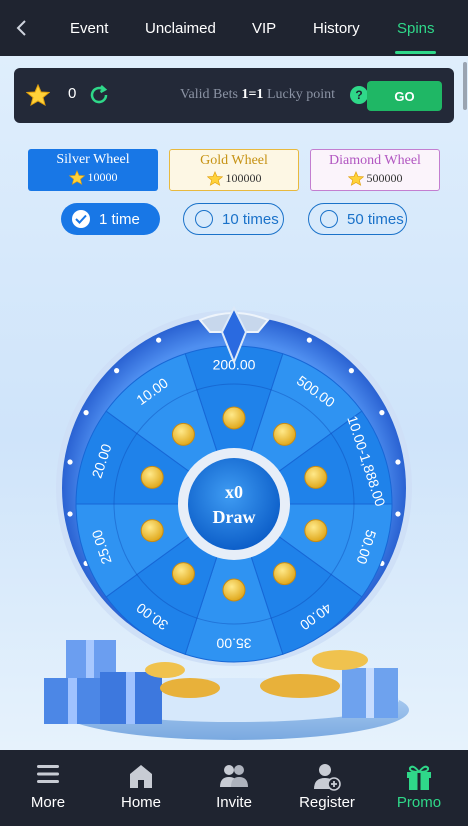 The width and height of the screenshot is (468, 826). I want to click on wheel-type-name: Diamond Wheel, so click(375, 160).